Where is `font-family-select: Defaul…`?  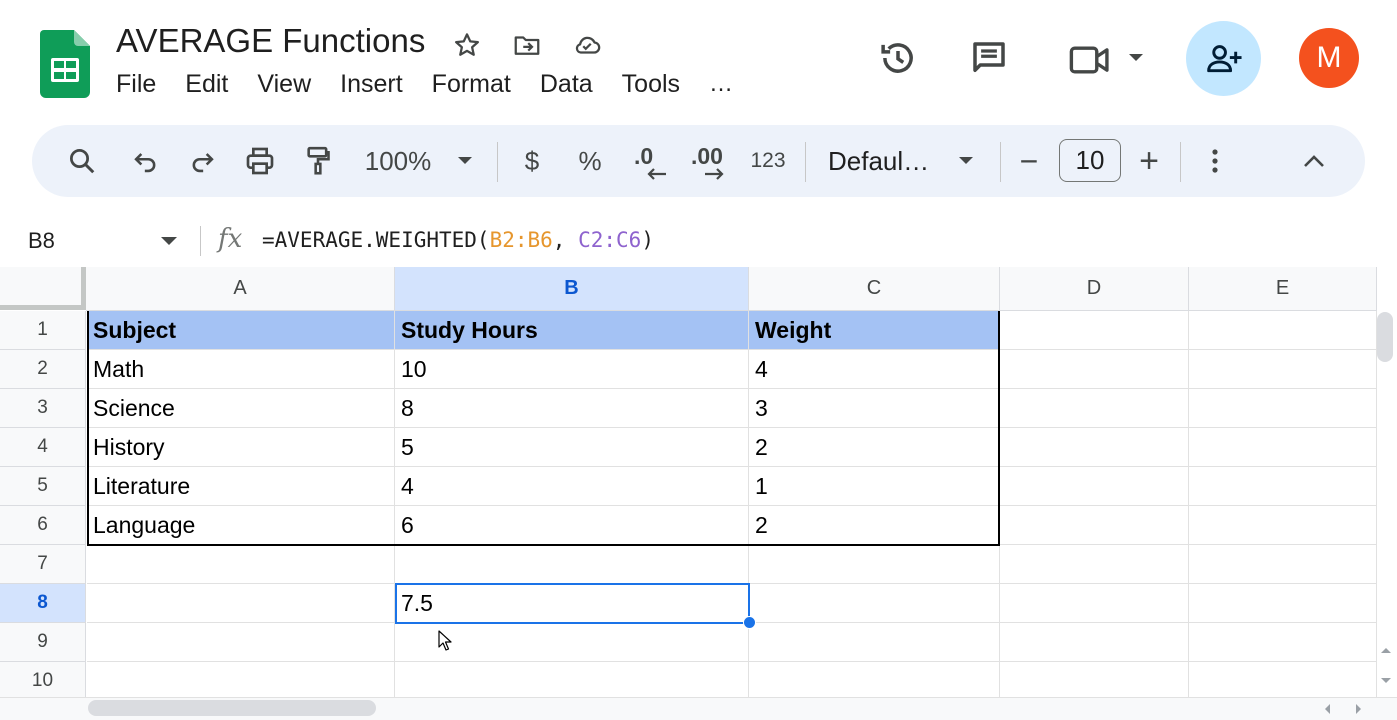 font-family-select: Defaul… is located at coordinates (883, 161).